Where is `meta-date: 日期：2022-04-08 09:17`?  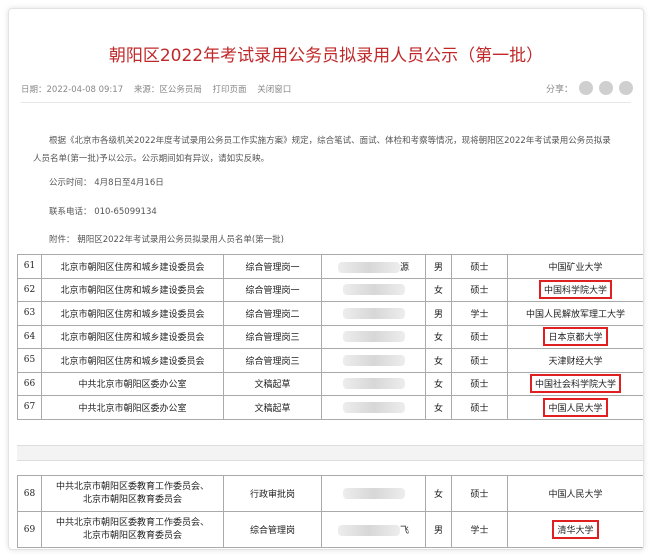
meta-date: 日期：2022-04-08 09:17 is located at coordinates (72, 90).